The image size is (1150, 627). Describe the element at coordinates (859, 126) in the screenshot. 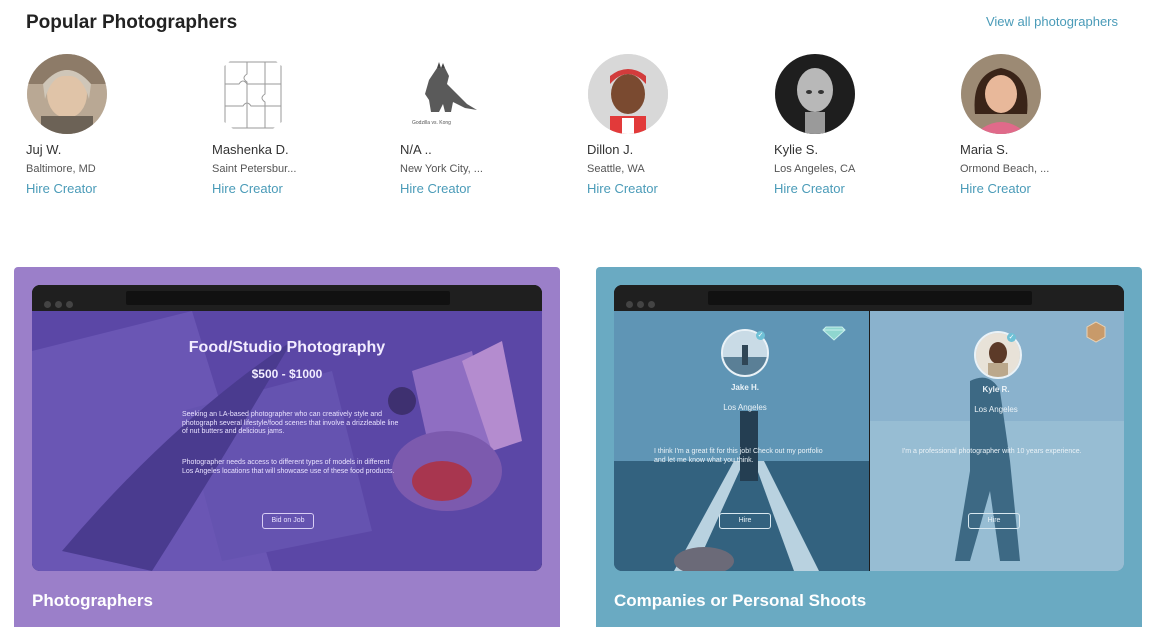

I see `photographer-card: Kylie S. Los Angeles, CA Hire Creator` at that location.